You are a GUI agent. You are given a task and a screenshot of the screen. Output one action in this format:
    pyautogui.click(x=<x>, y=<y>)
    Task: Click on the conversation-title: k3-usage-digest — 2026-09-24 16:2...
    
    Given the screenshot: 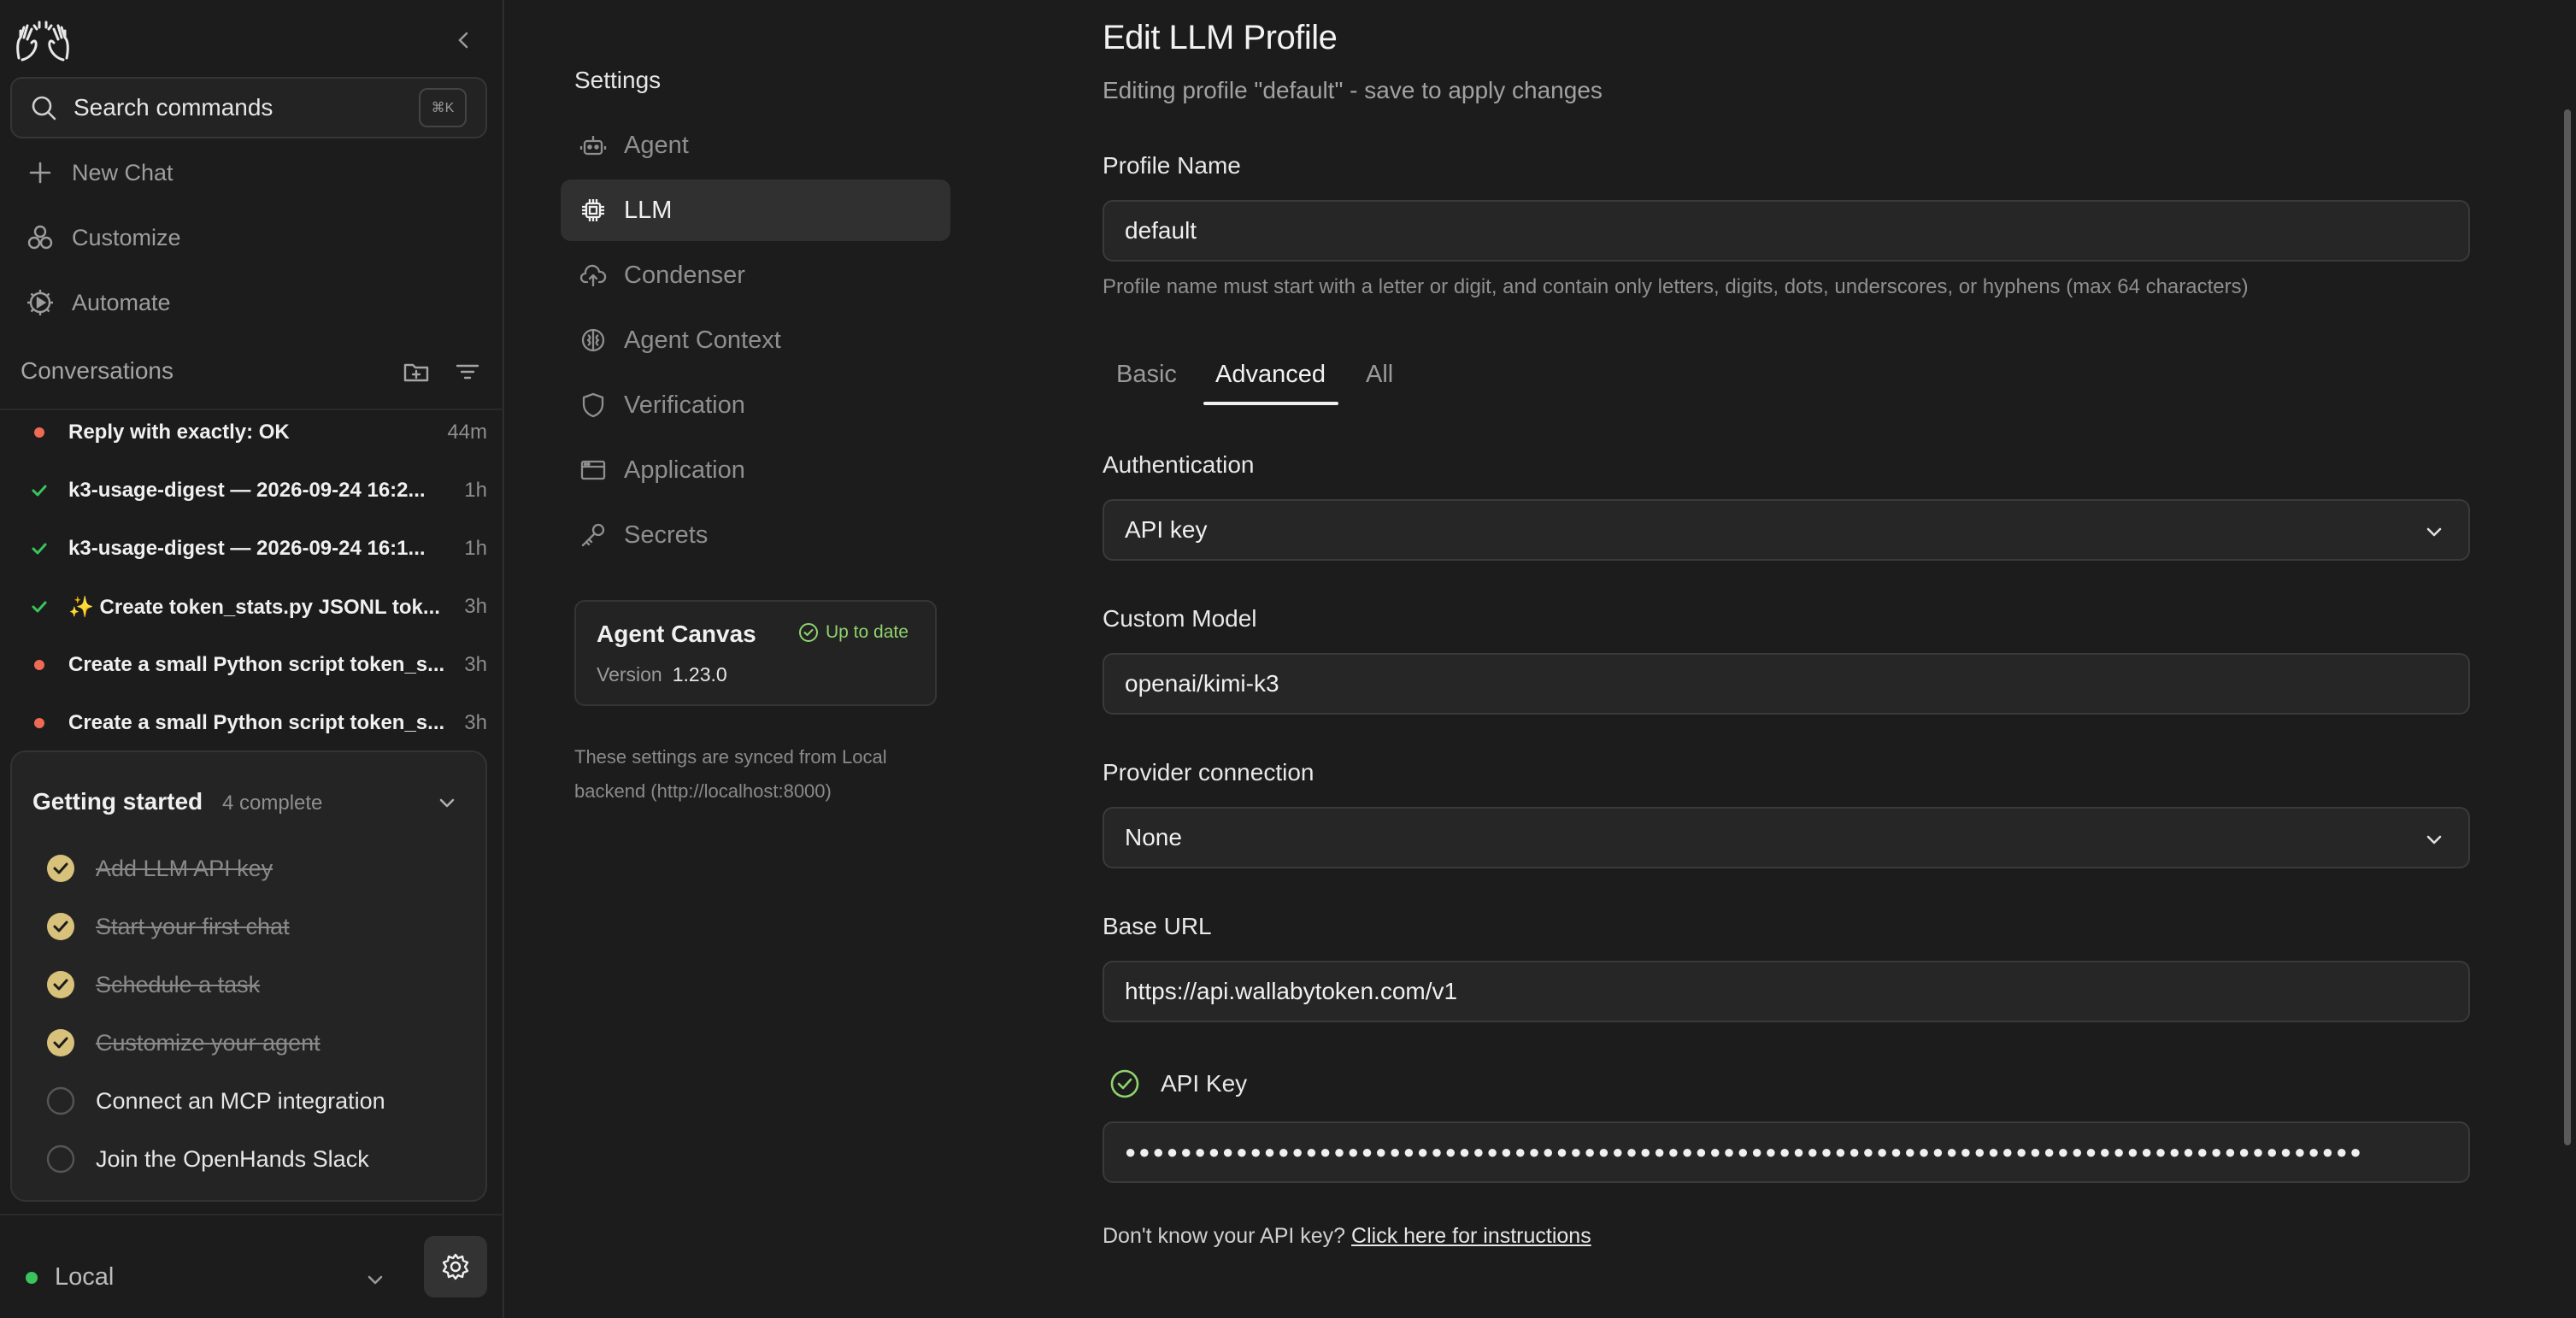 What is the action you would take?
    pyautogui.click(x=247, y=490)
    